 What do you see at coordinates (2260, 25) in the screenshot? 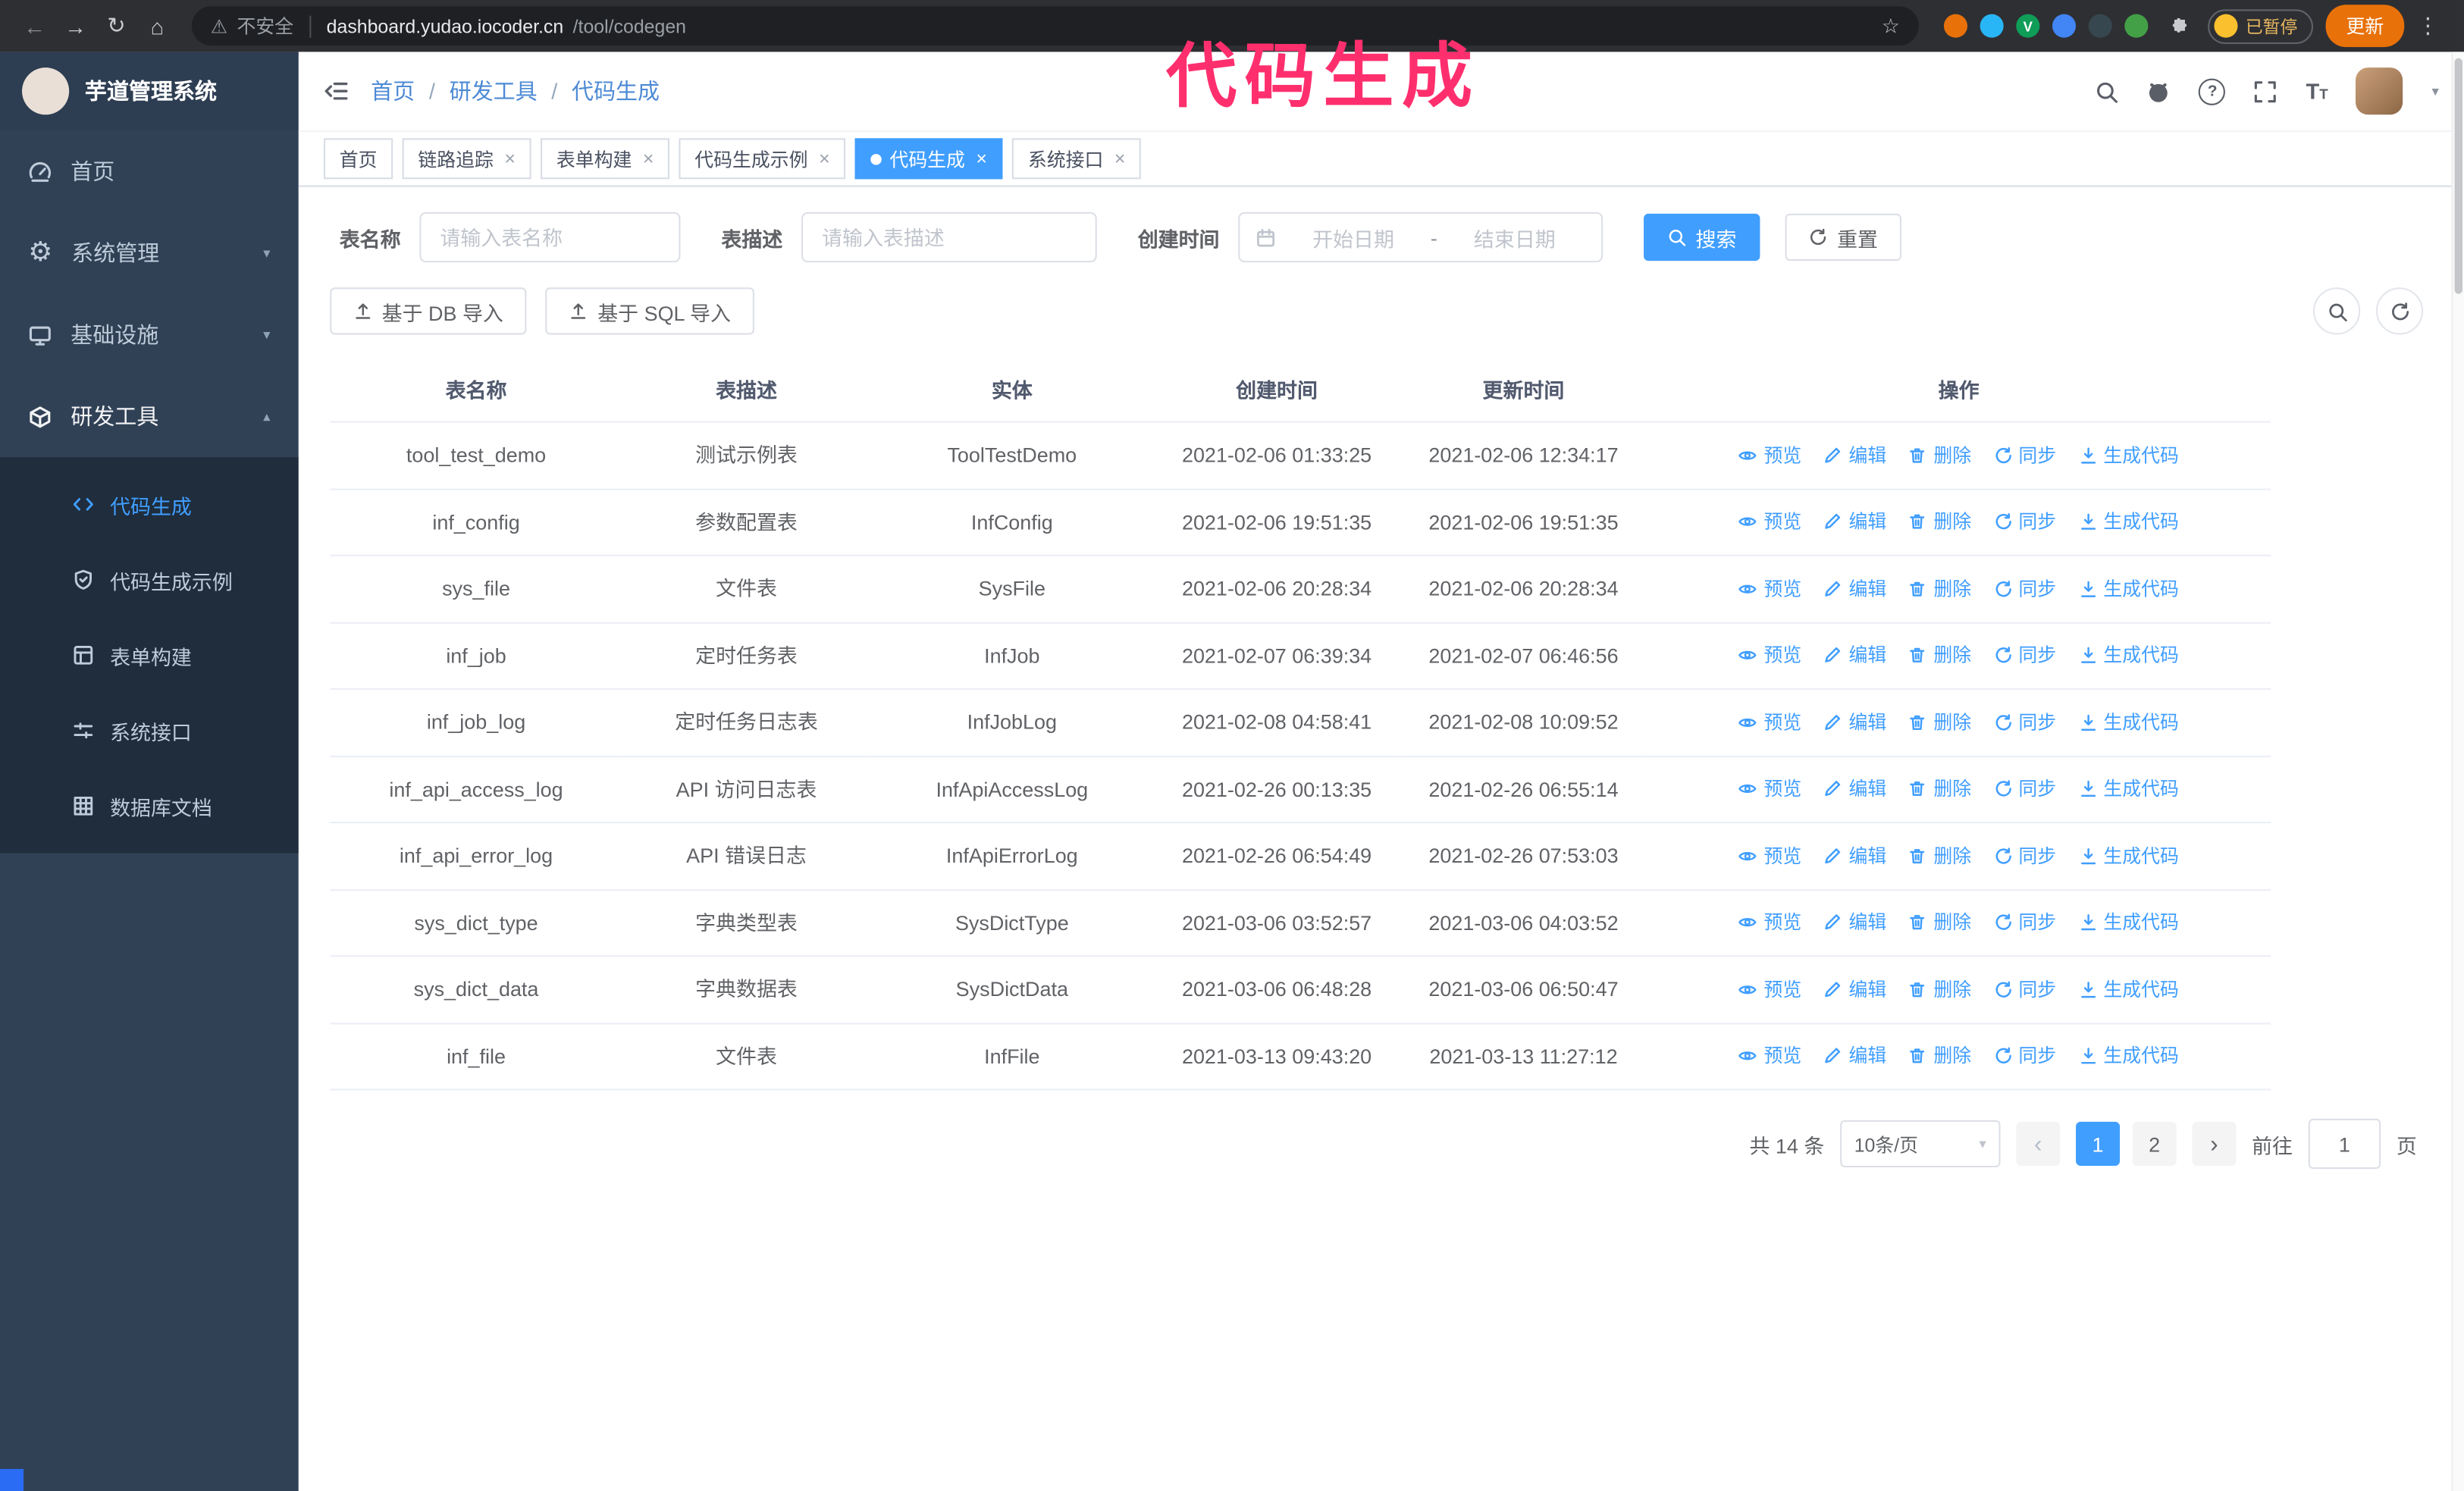
I see `profile-chip: 已暂停` at bounding box center [2260, 25].